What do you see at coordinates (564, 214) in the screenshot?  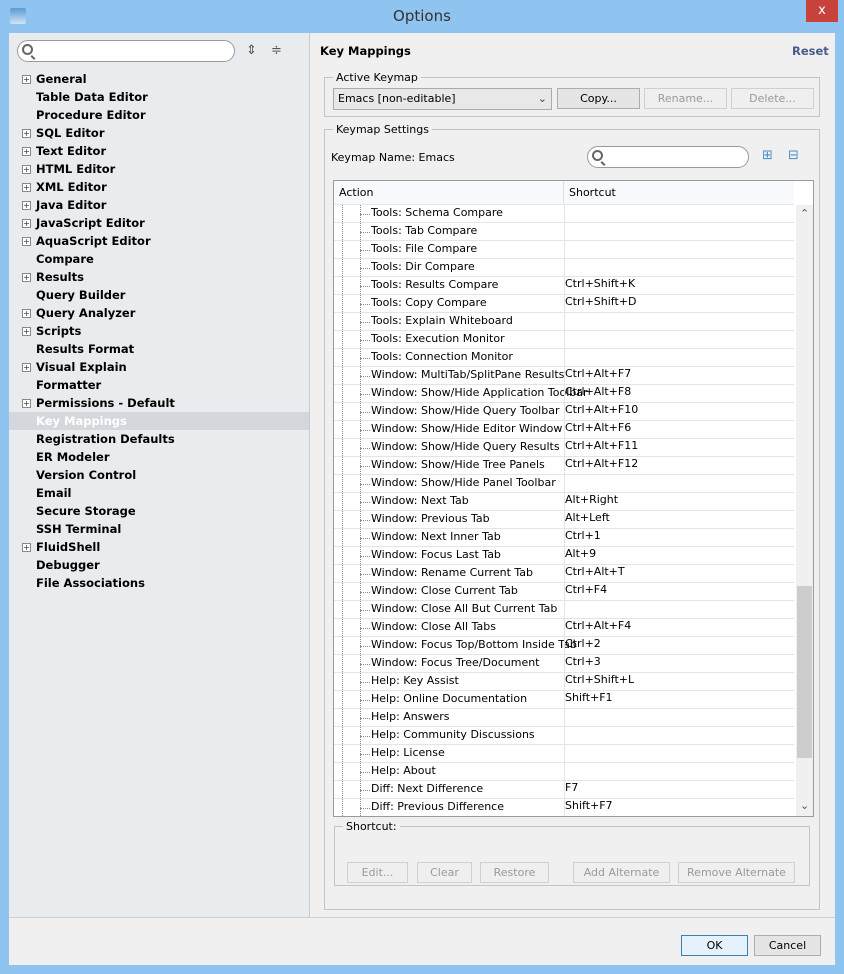 I see `table-row: Tools: Schema Compare` at bounding box center [564, 214].